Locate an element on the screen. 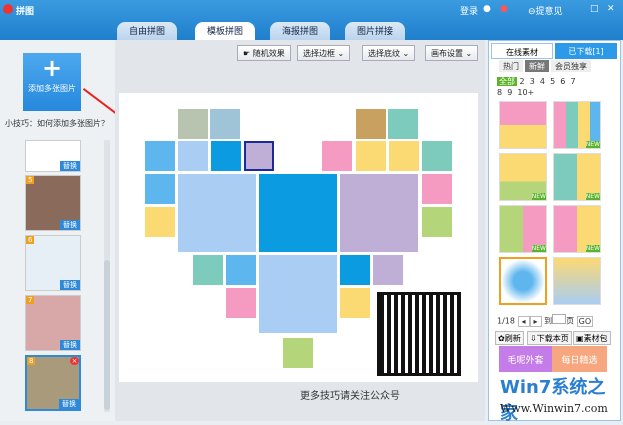 The image size is (623, 425). select-border-dropdown: 选择边框 ⌄ is located at coordinates (324, 53).